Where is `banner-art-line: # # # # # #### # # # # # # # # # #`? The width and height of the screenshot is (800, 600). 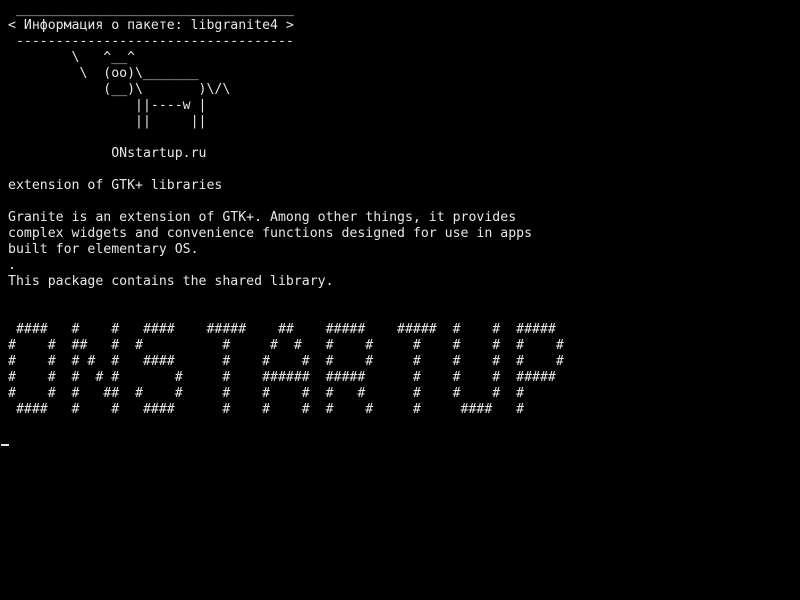
banner-art-line: # # # # # #### # # # # # # # # # # is located at coordinates (286, 361).